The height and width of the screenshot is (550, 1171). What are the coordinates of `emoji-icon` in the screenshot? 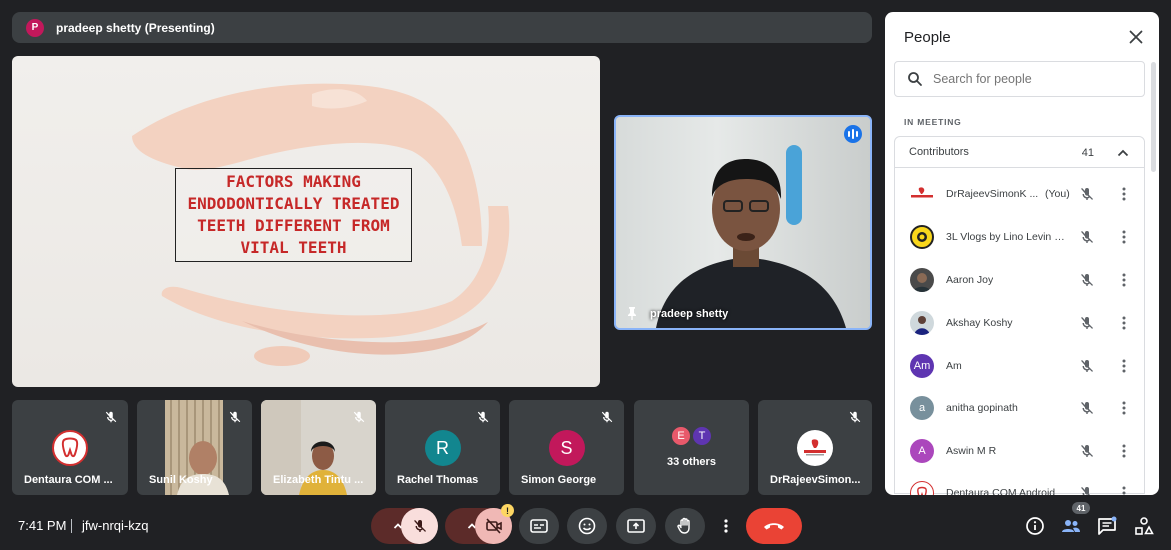 It's located at (587, 526).